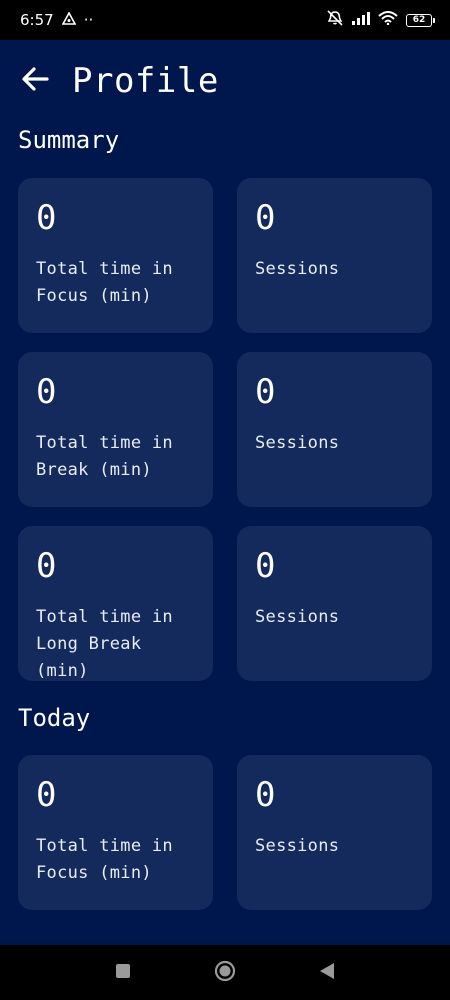 The image size is (450, 1000). What do you see at coordinates (334, 603) in the screenshot?
I see `summary-long-break-sessions-card: 0 Sessions` at bounding box center [334, 603].